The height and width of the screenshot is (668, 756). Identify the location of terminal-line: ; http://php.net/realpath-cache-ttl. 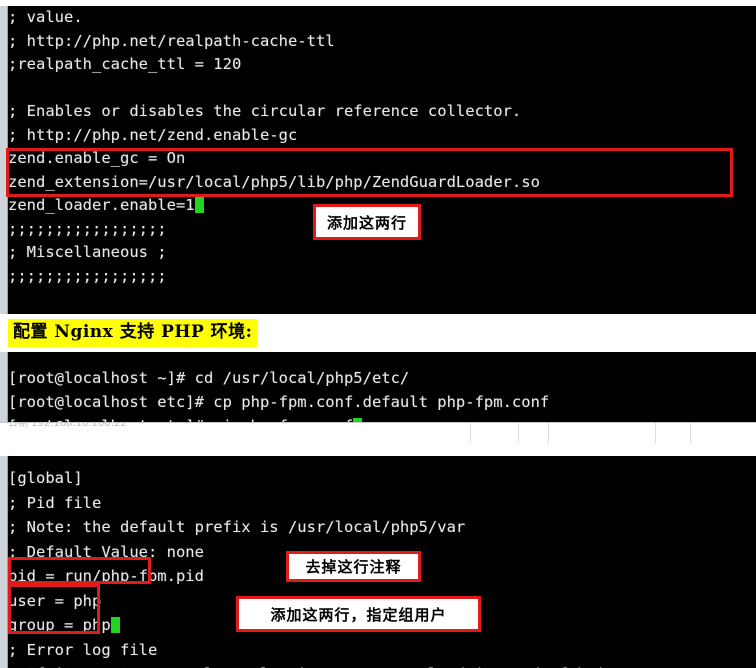
(171, 40).